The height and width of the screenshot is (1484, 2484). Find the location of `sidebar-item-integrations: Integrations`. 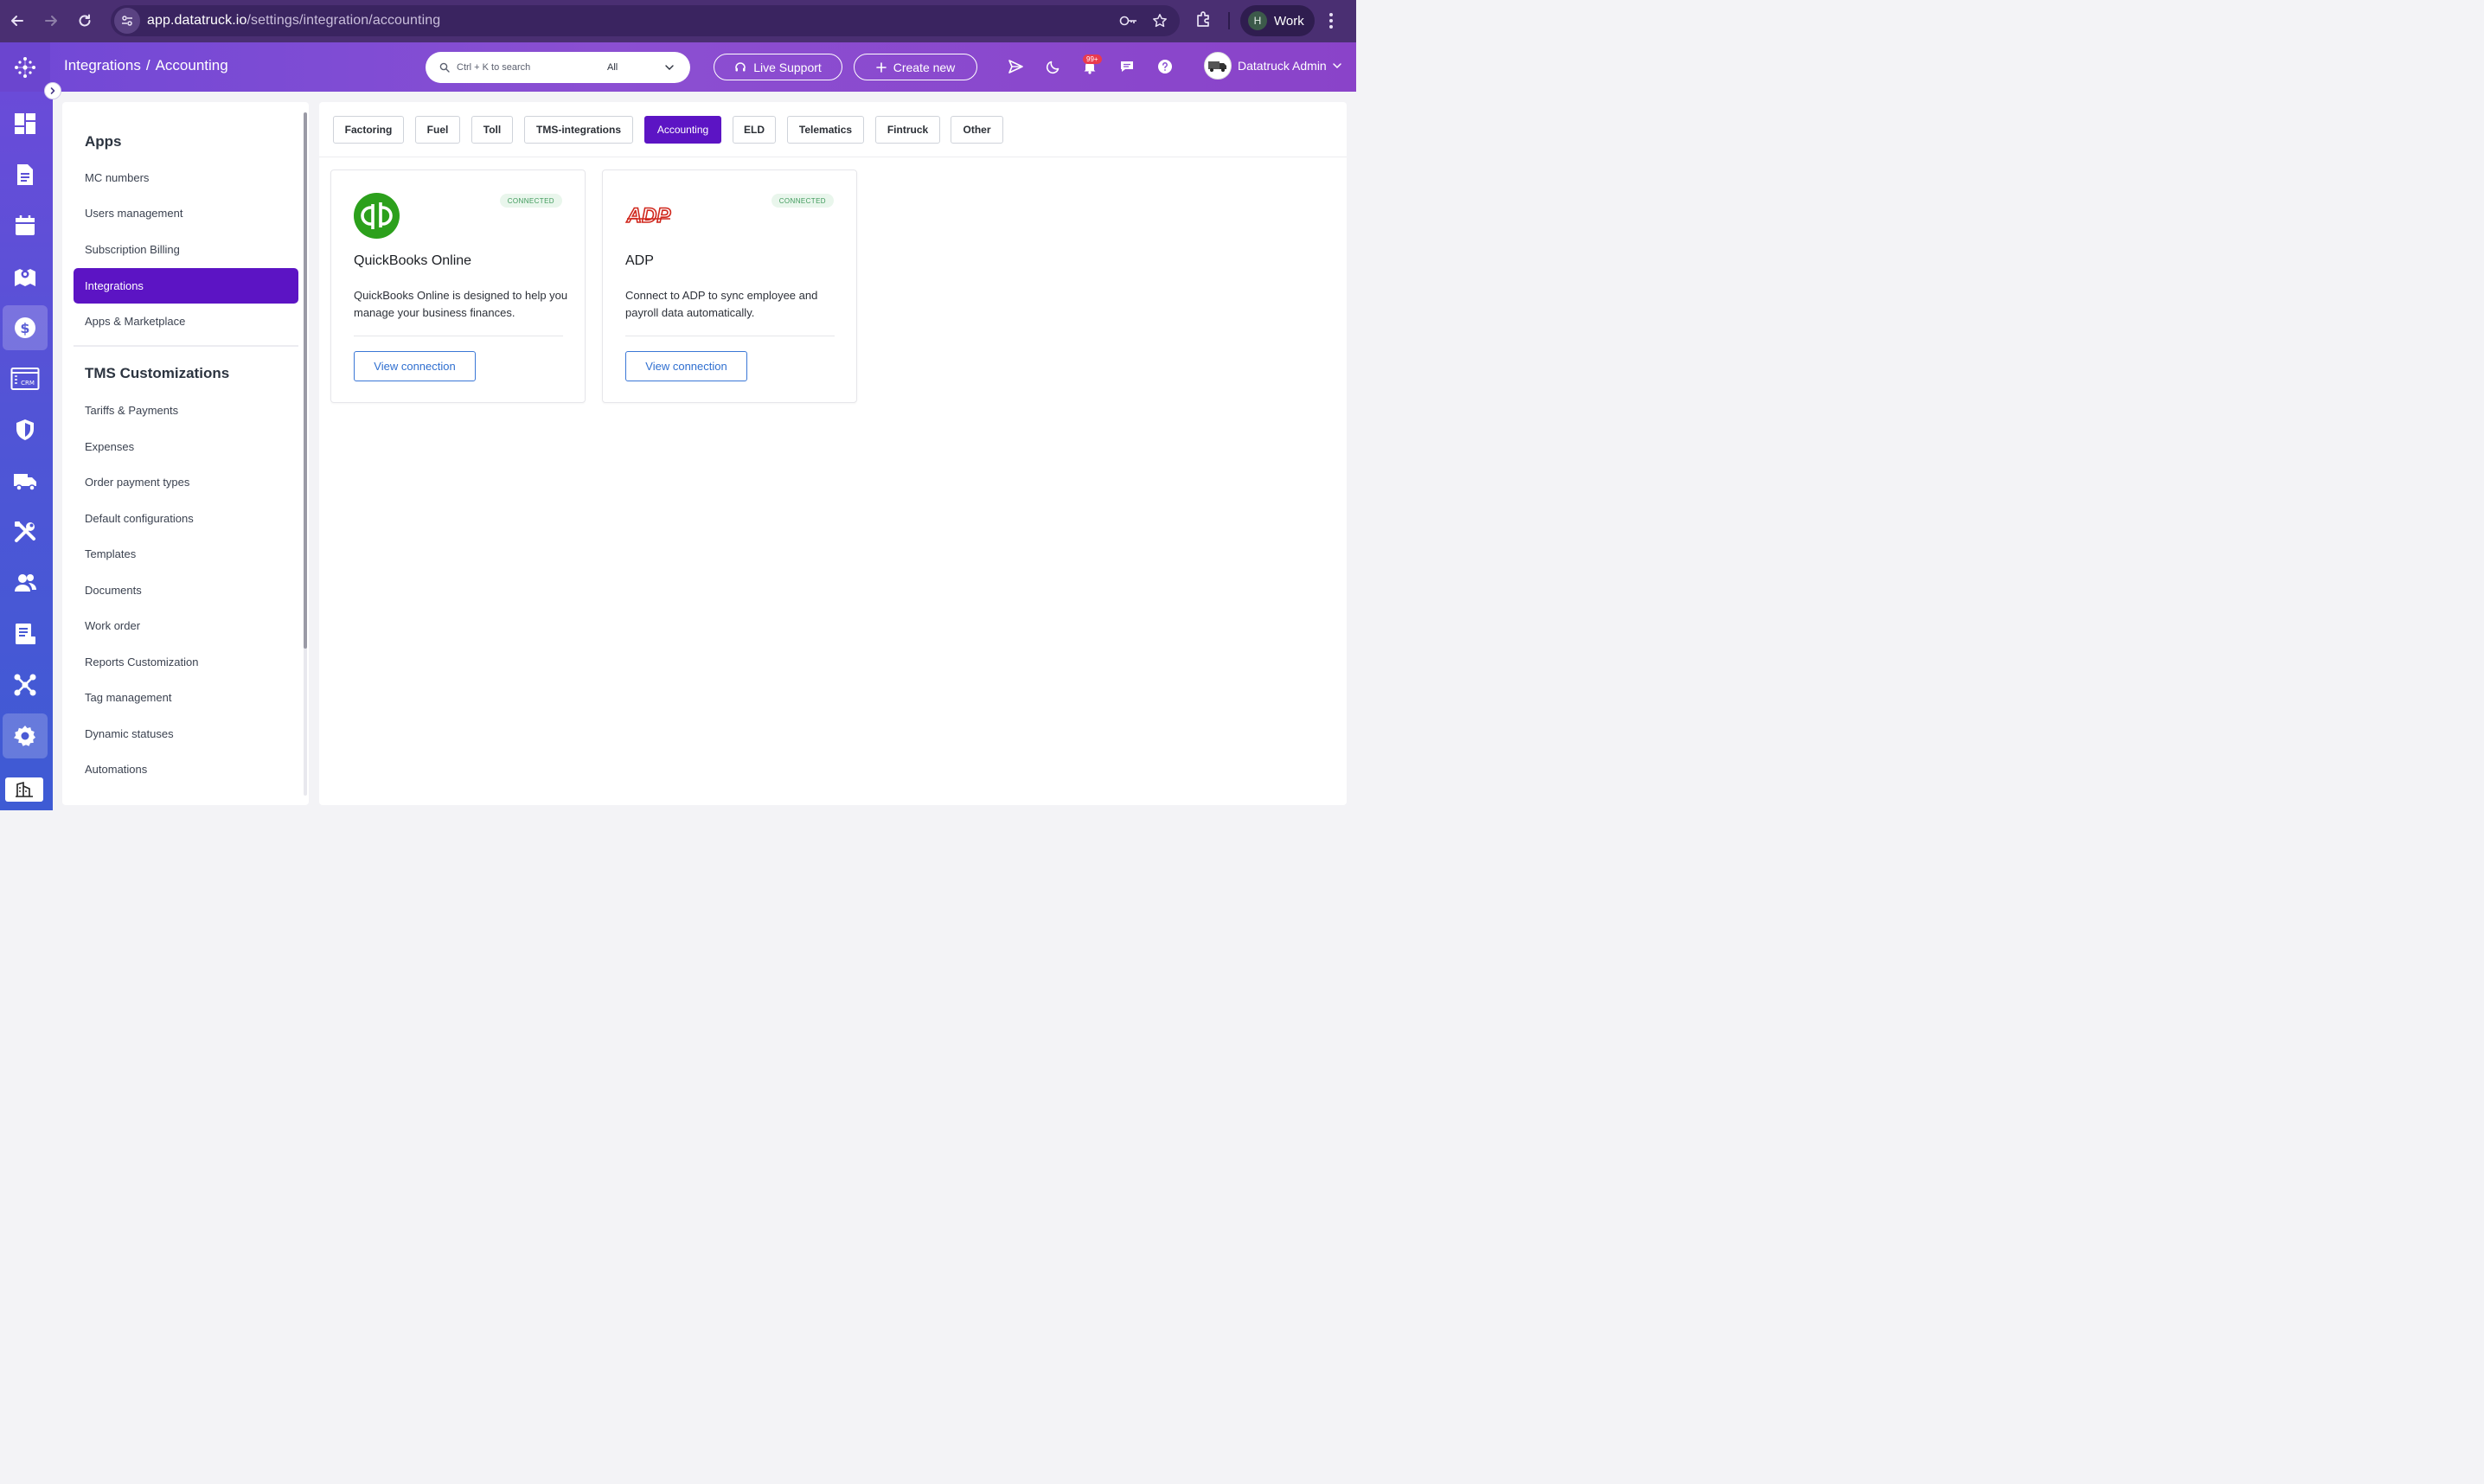

sidebar-item-integrations: Integrations is located at coordinates (186, 286).